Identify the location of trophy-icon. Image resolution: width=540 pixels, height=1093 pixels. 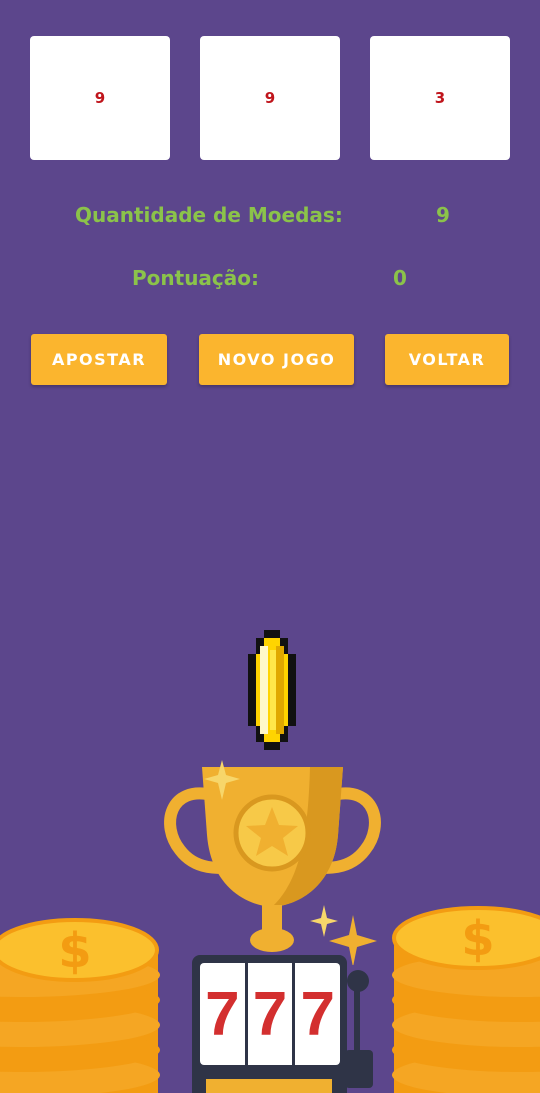
(272, 862).